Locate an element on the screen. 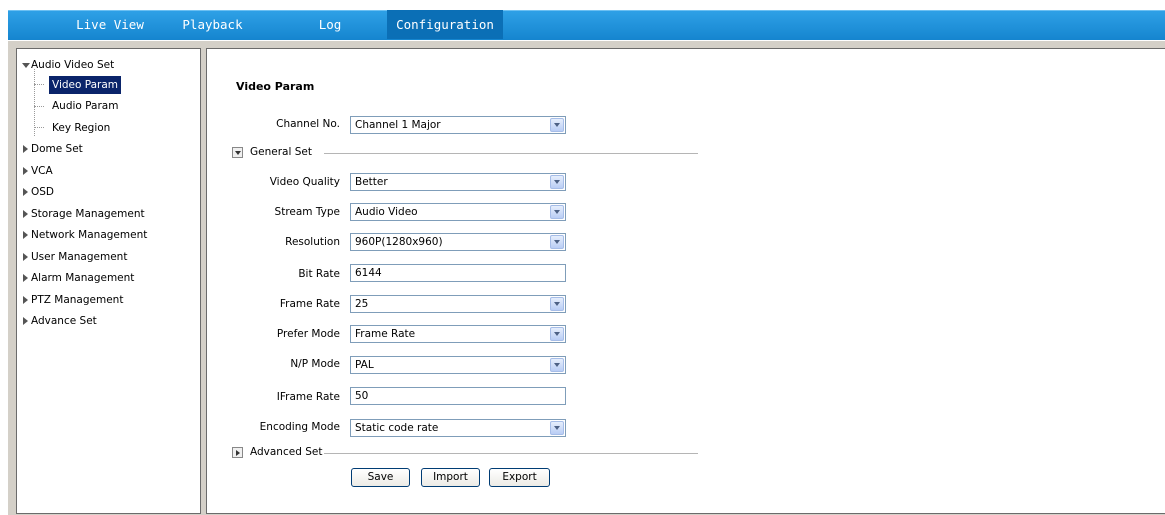 The width and height of the screenshot is (1165, 515). advanced-set-section: Advanced Set is located at coordinates (467, 453).